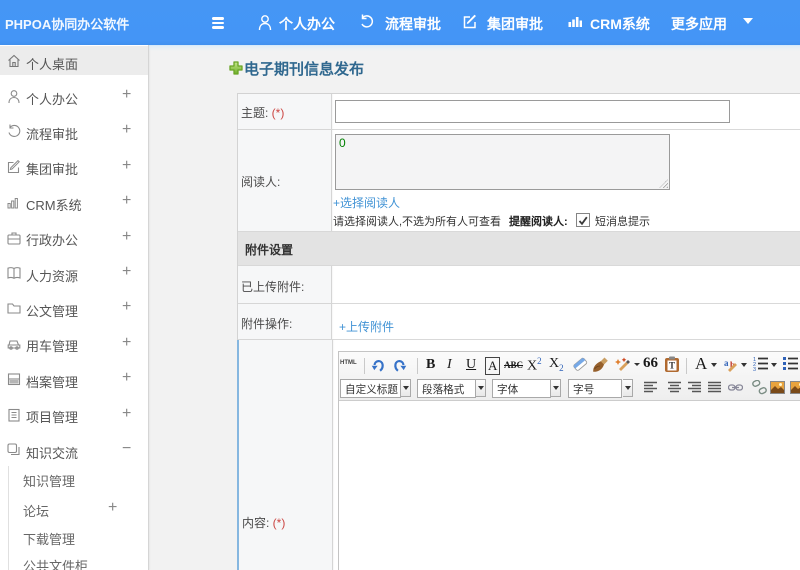  Describe the element at coordinates (726, 363) in the screenshot. I see `svg-text: a` at that location.